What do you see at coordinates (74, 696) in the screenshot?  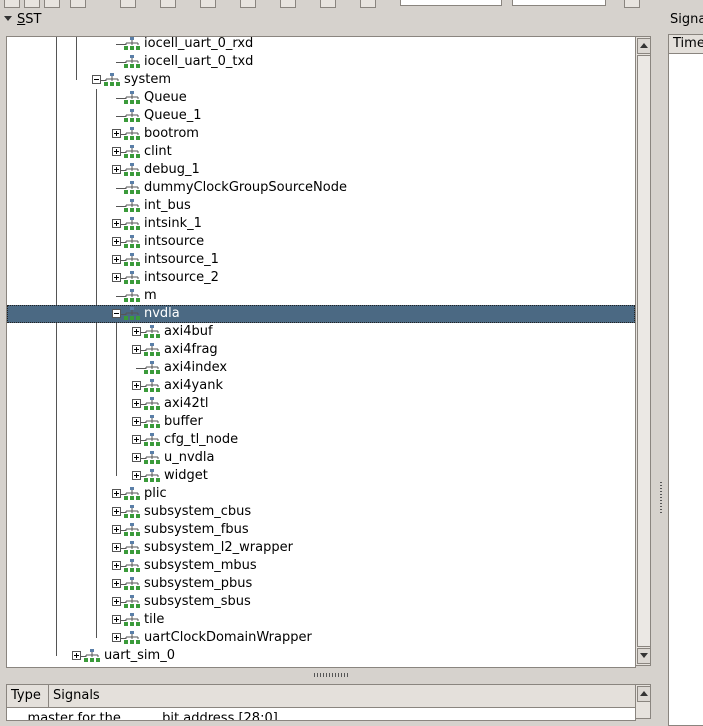 I see `signals-column-header: Signals` at bounding box center [74, 696].